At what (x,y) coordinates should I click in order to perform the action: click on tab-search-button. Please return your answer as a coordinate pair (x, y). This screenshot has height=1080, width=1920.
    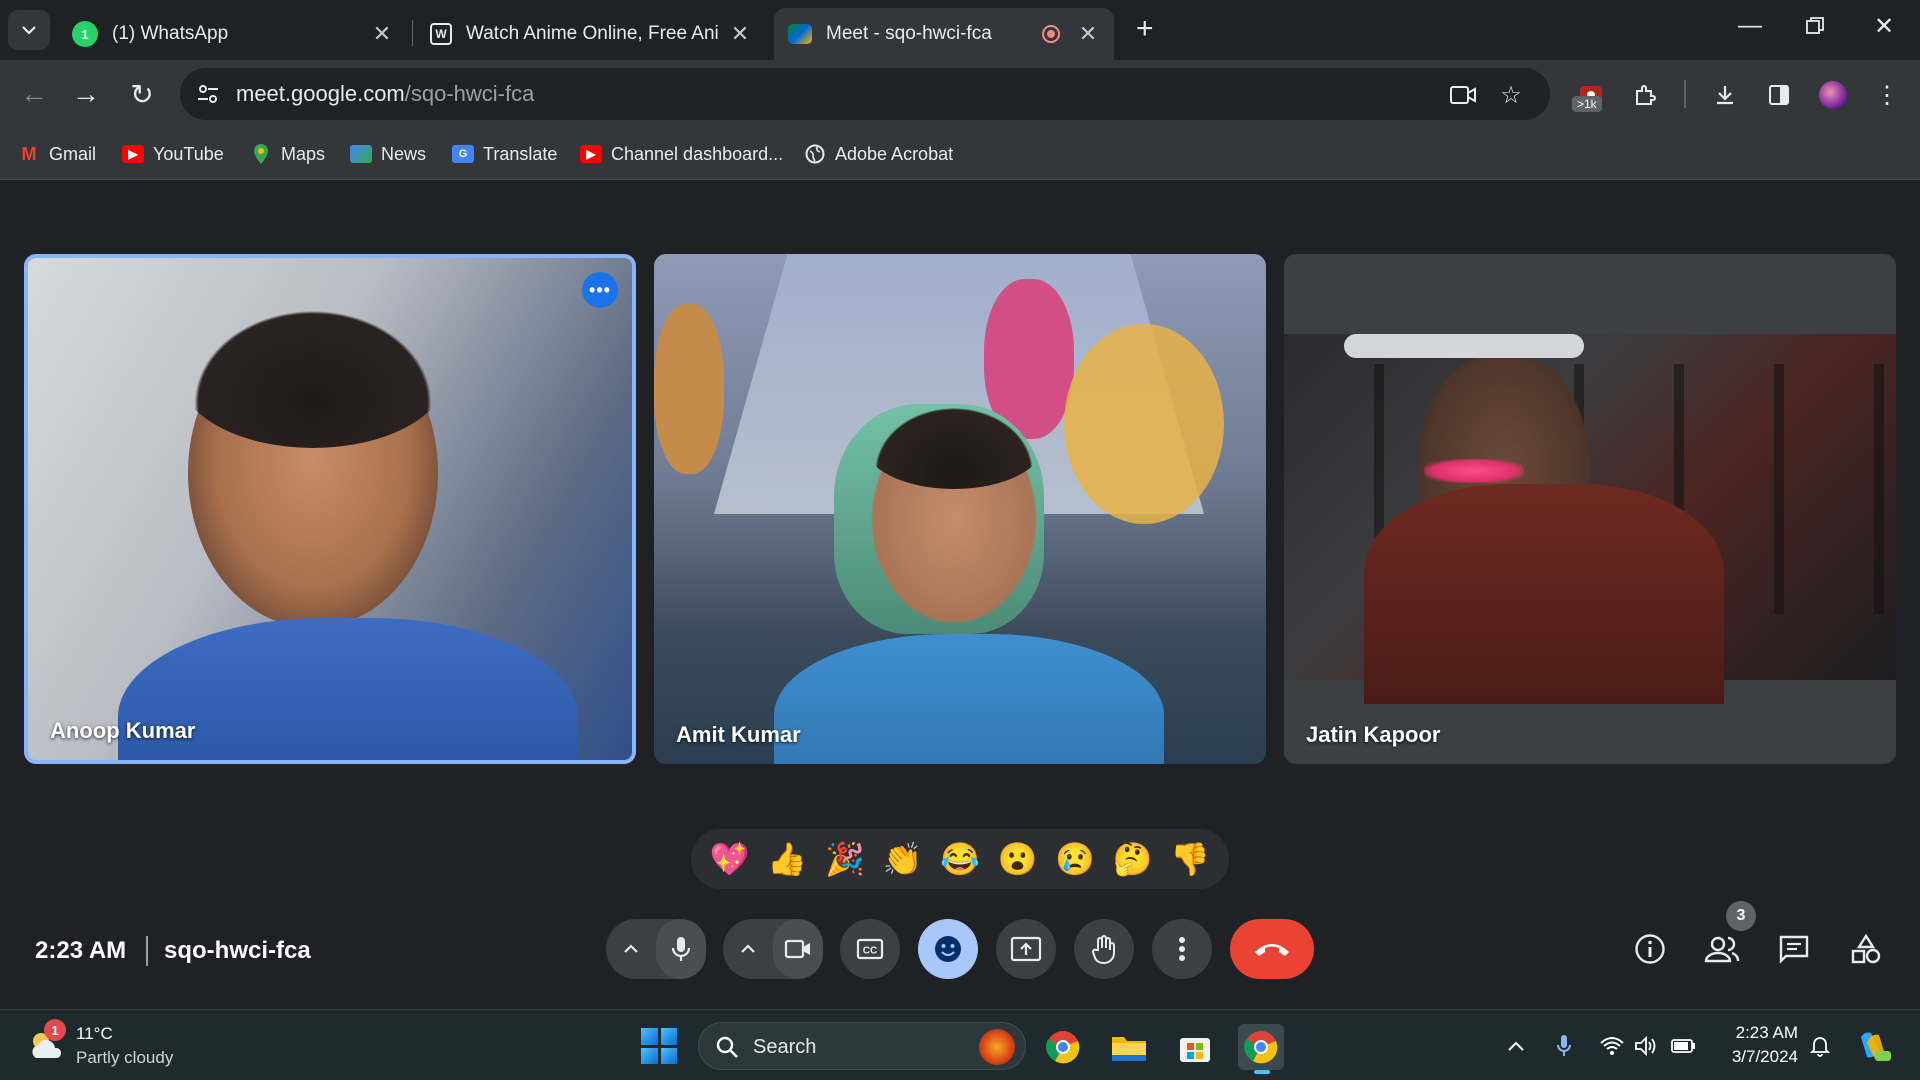
    Looking at the image, I should click on (29, 30).